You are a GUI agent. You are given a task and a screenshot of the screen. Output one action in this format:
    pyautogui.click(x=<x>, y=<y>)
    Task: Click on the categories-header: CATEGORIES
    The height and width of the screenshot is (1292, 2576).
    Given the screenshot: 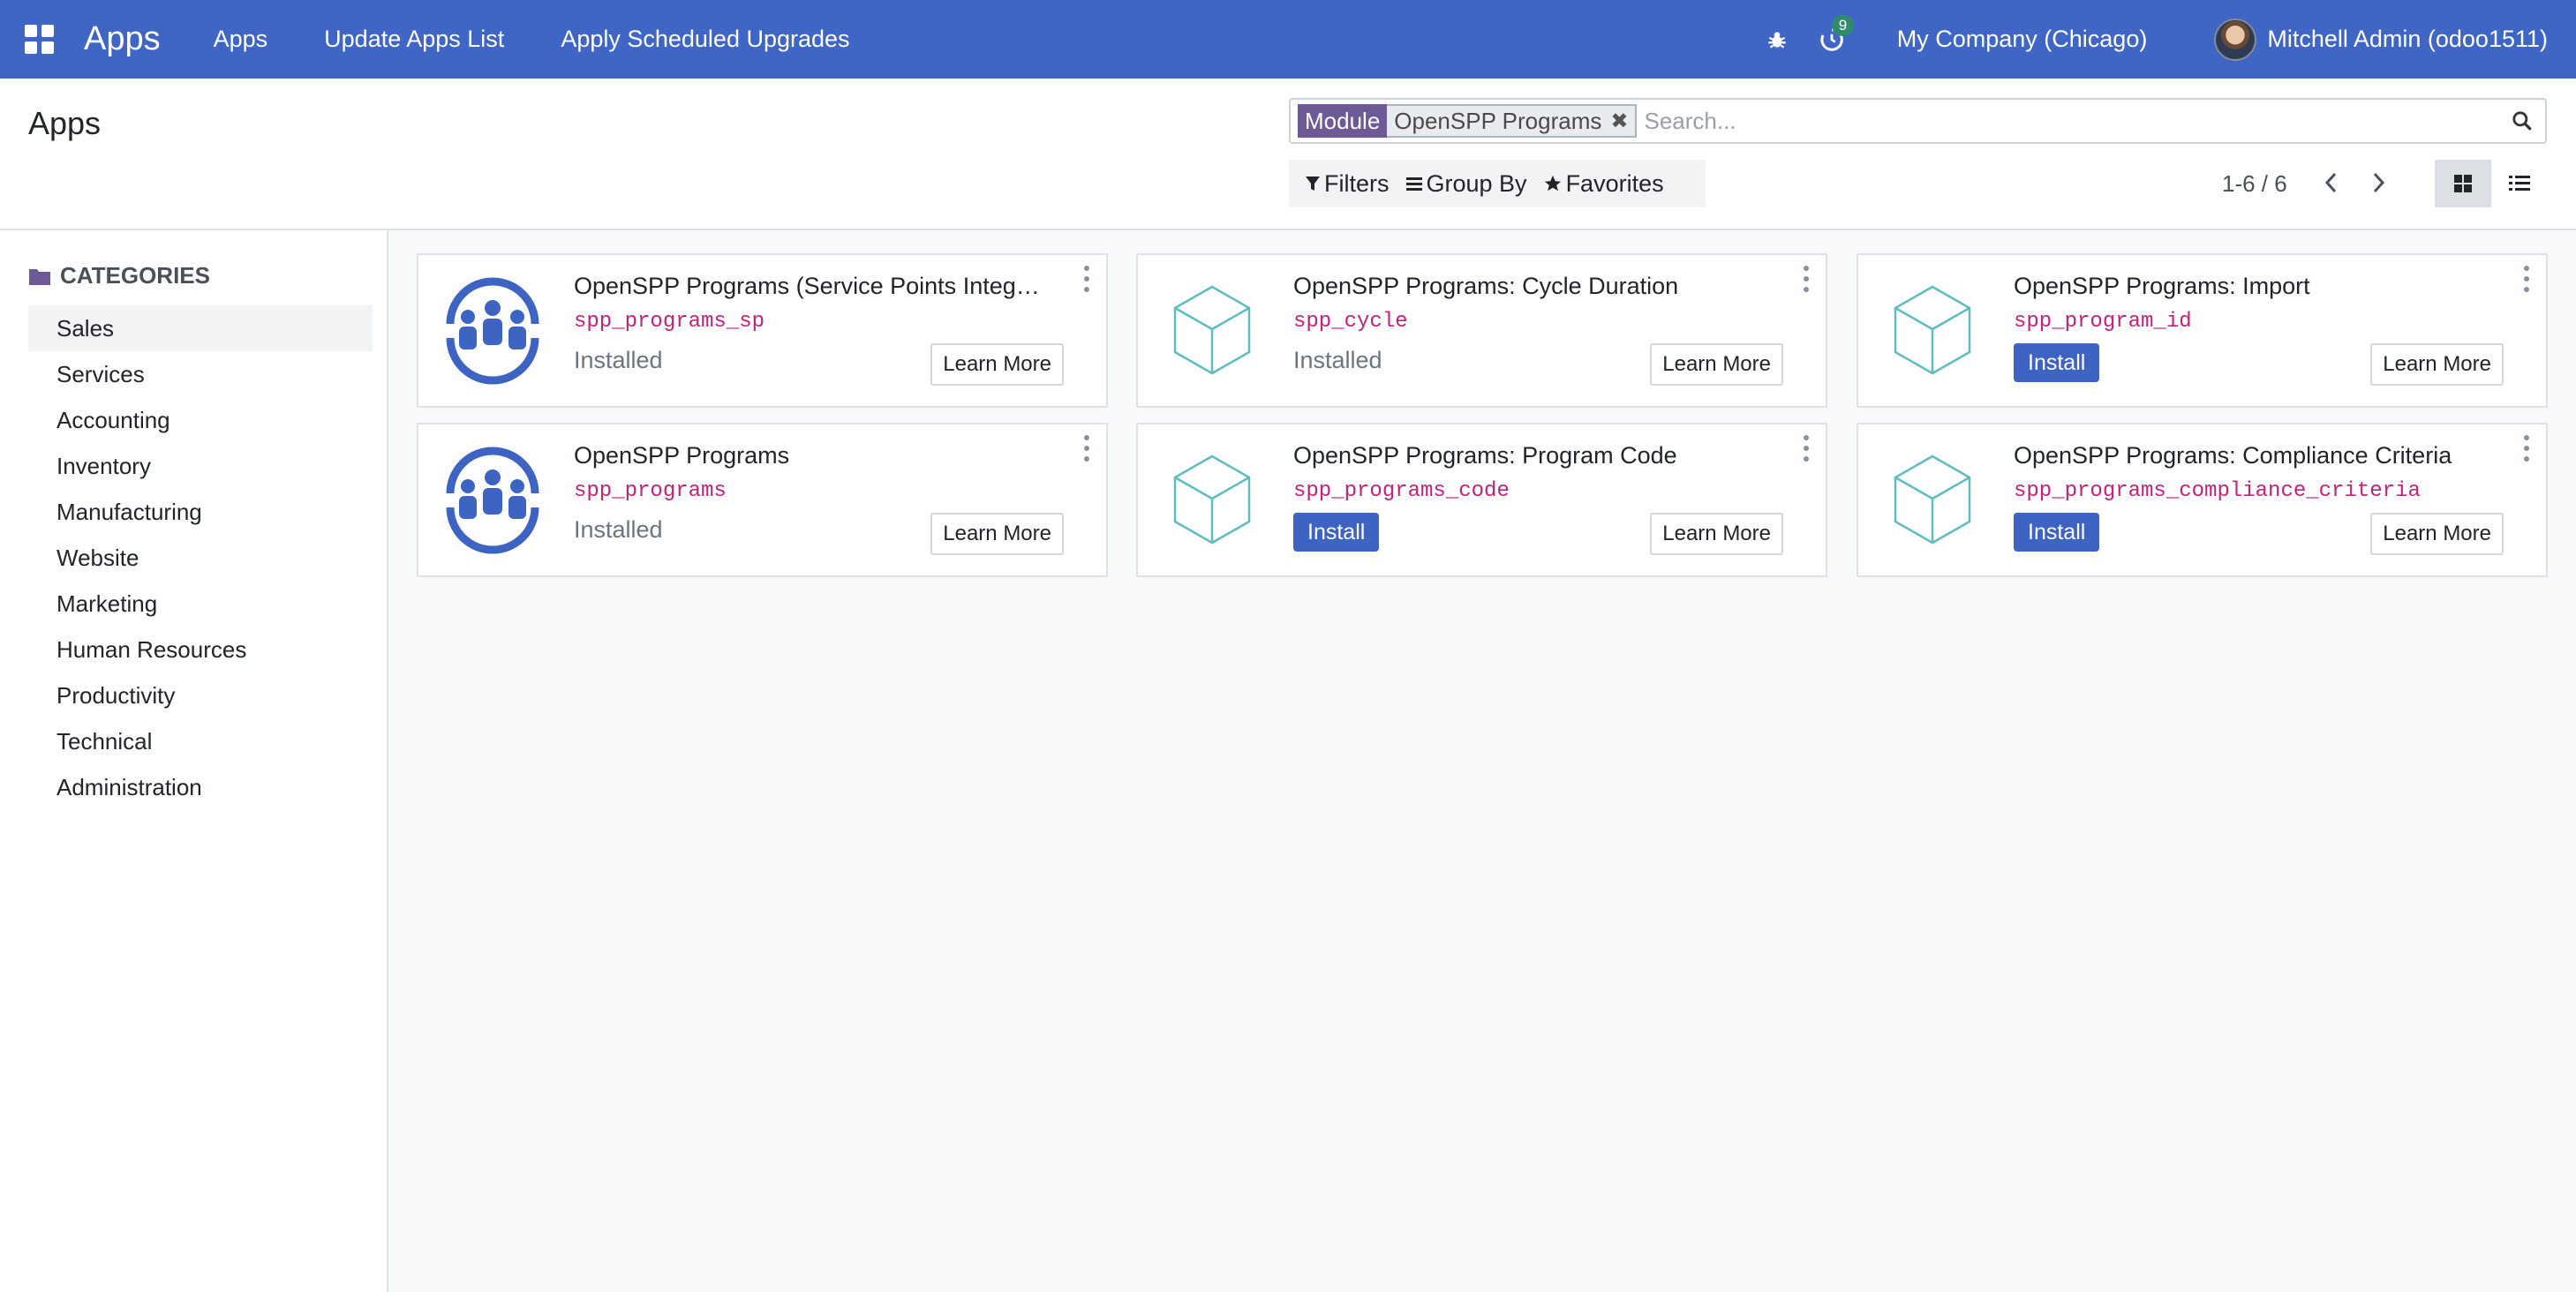 What is the action you would take?
    pyautogui.click(x=119, y=275)
    